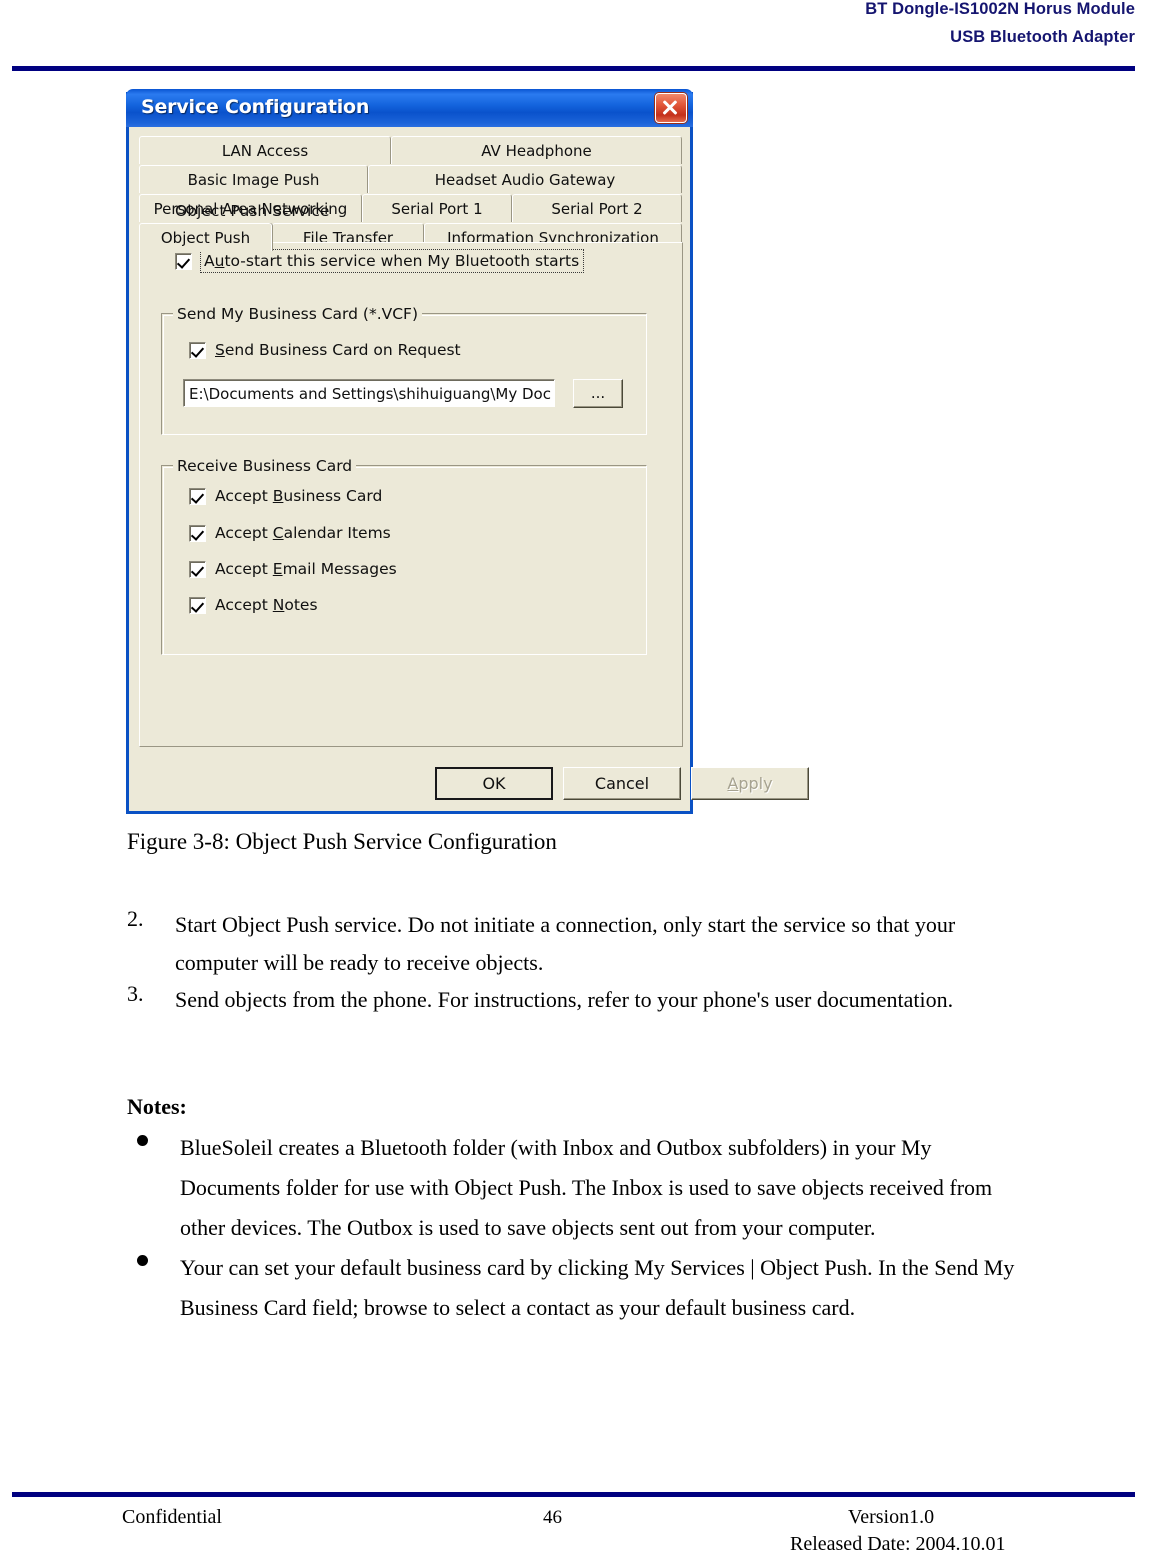 The width and height of the screenshot is (1163, 1556). What do you see at coordinates (552, 1517) in the screenshot?
I see `footer-page-number: 46` at bounding box center [552, 1517].